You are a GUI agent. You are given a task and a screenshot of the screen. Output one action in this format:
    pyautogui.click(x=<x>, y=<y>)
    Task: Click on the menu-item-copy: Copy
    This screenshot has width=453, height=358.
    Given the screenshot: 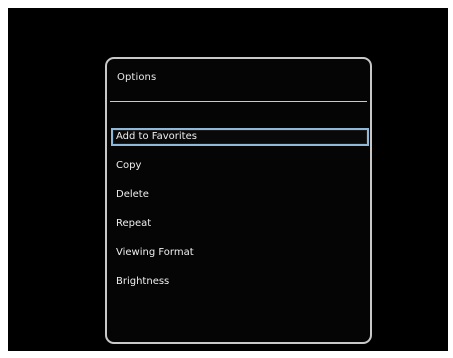 What is the action you would take?
    pyautogui.click(x=240, y=166)
    